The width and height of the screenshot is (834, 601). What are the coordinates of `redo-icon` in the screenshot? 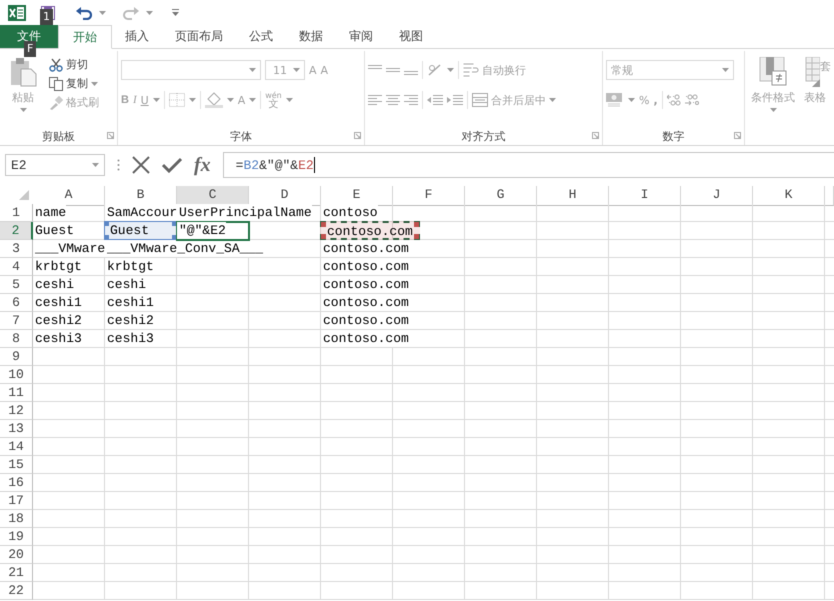 It's located at (131, 13).